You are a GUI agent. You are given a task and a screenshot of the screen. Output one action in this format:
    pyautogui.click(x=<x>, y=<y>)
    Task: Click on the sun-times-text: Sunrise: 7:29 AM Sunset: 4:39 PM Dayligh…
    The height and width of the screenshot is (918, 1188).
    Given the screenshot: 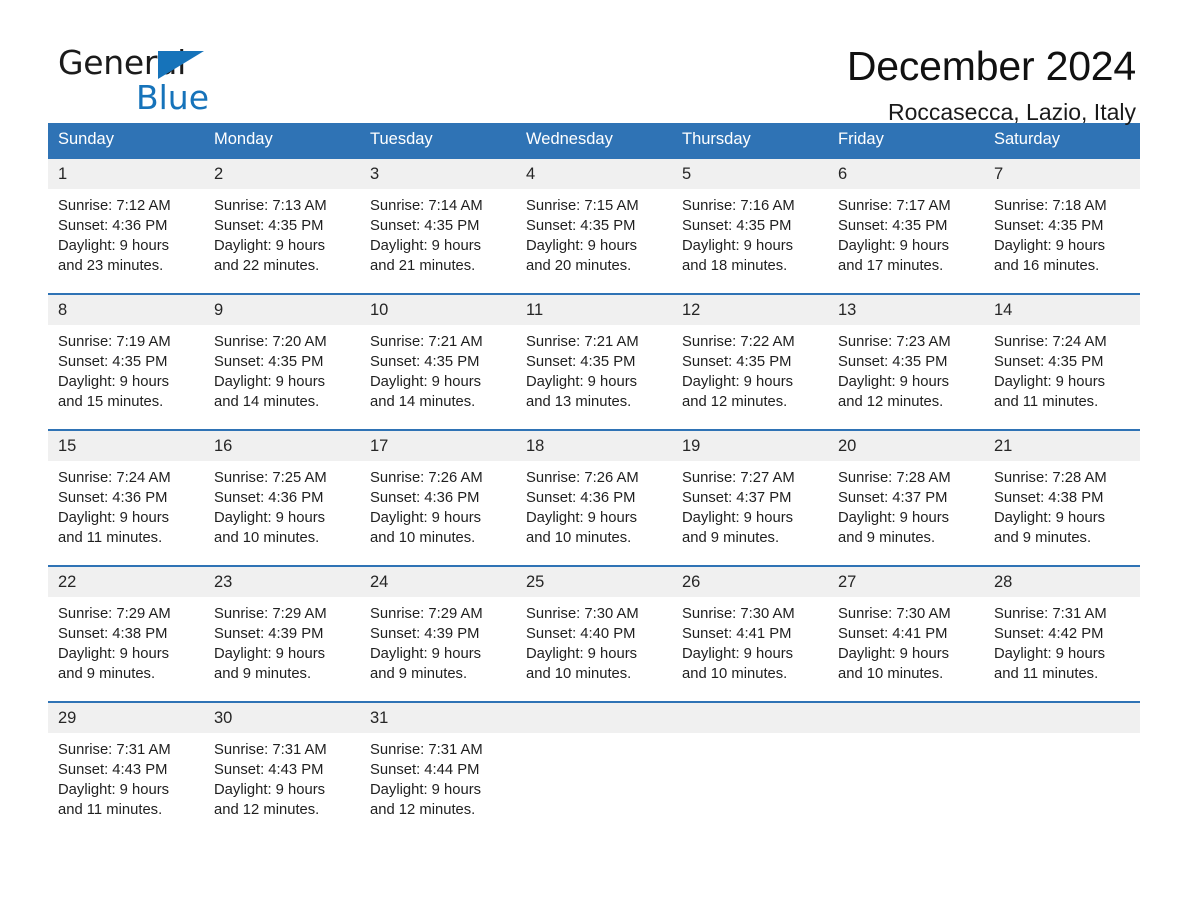 What is the action you would take?
    pyautogui.click(x=270, y=644)
    